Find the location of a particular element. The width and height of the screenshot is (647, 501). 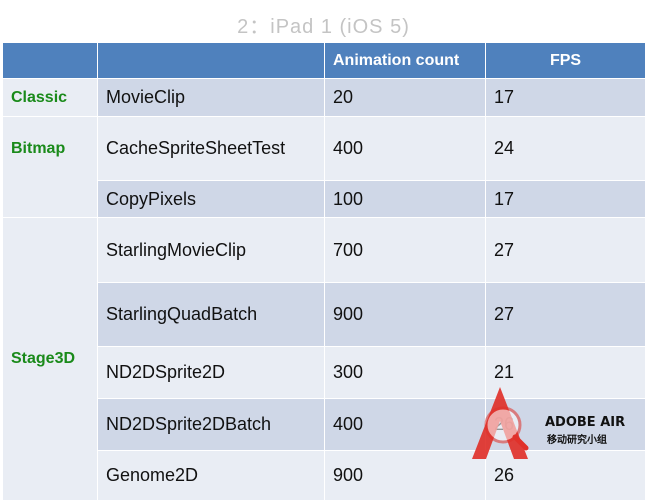

header-animation-count: Animation count is located at coordinates (405, 60).